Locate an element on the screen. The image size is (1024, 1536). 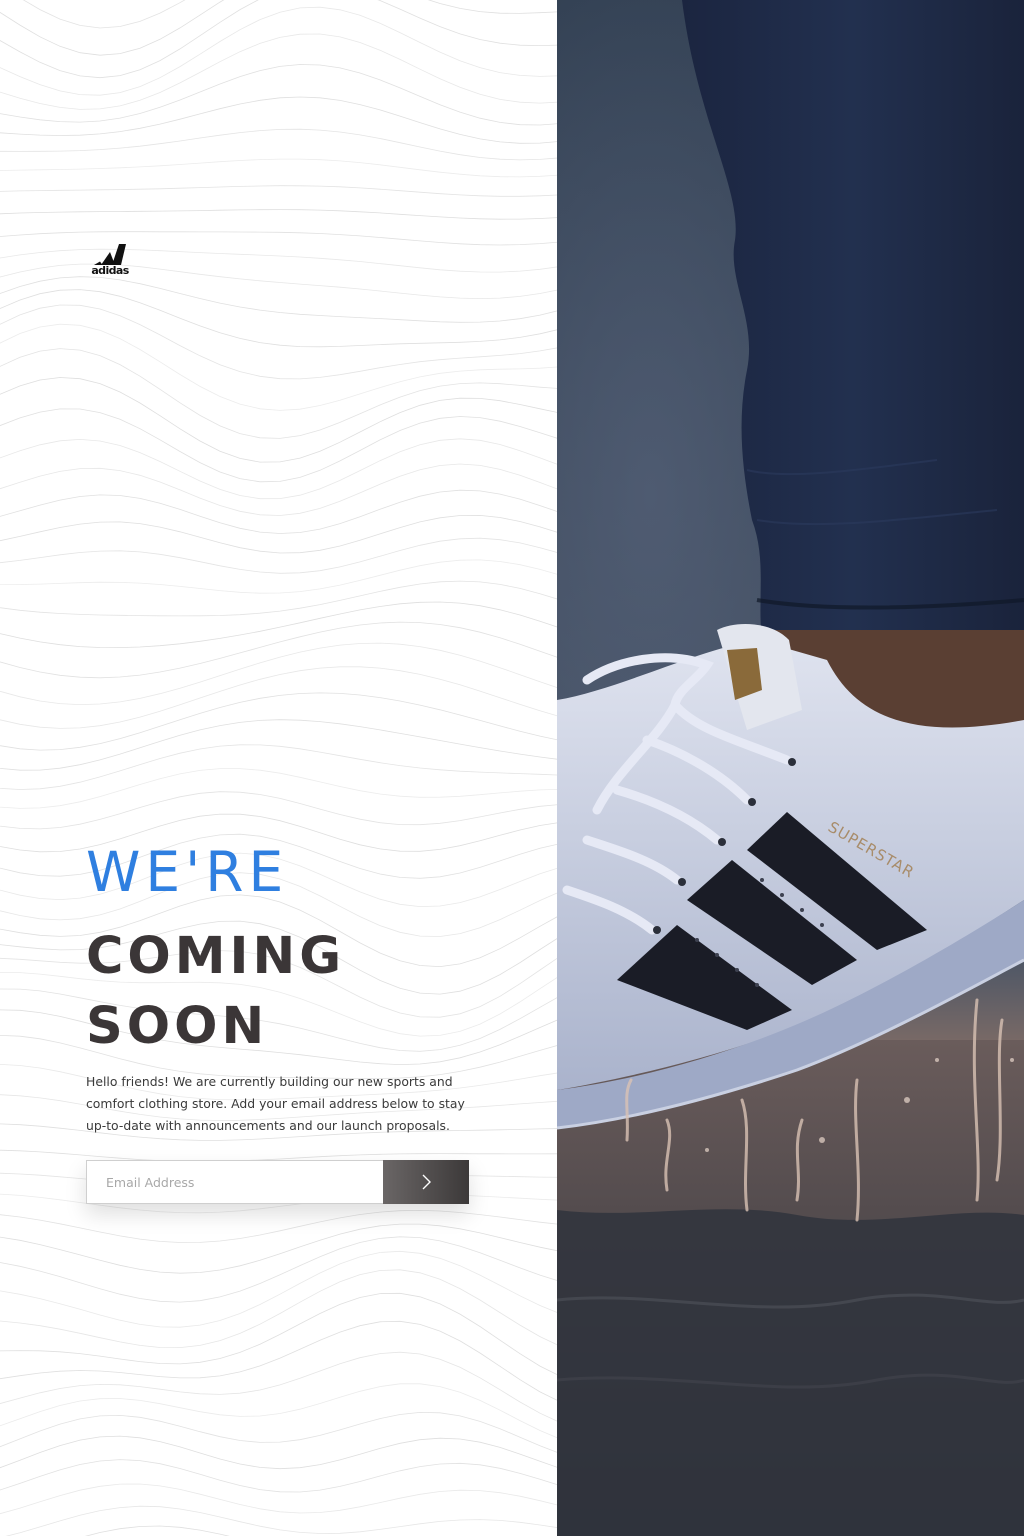
subscribe-form is located at coordinates (277, 1182).